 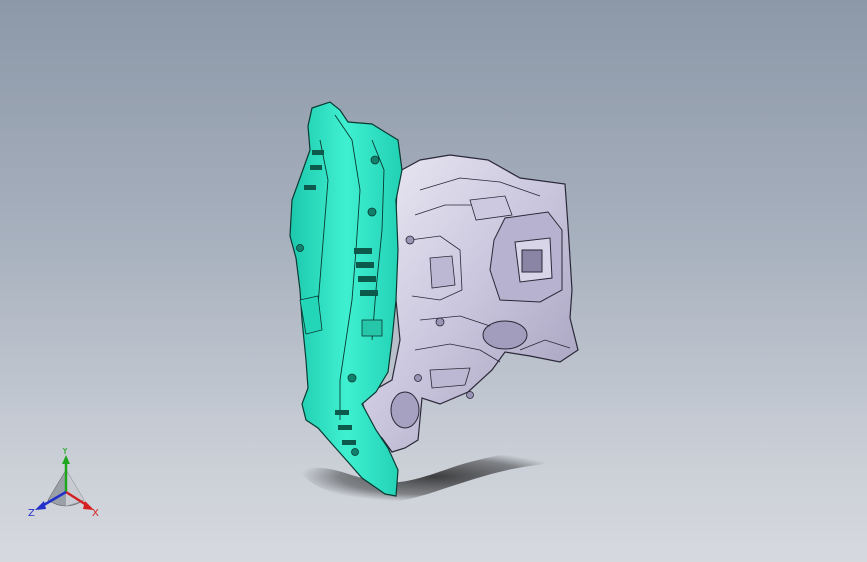 I want to click on x-axis-label: X, so click(x=95, y=513).